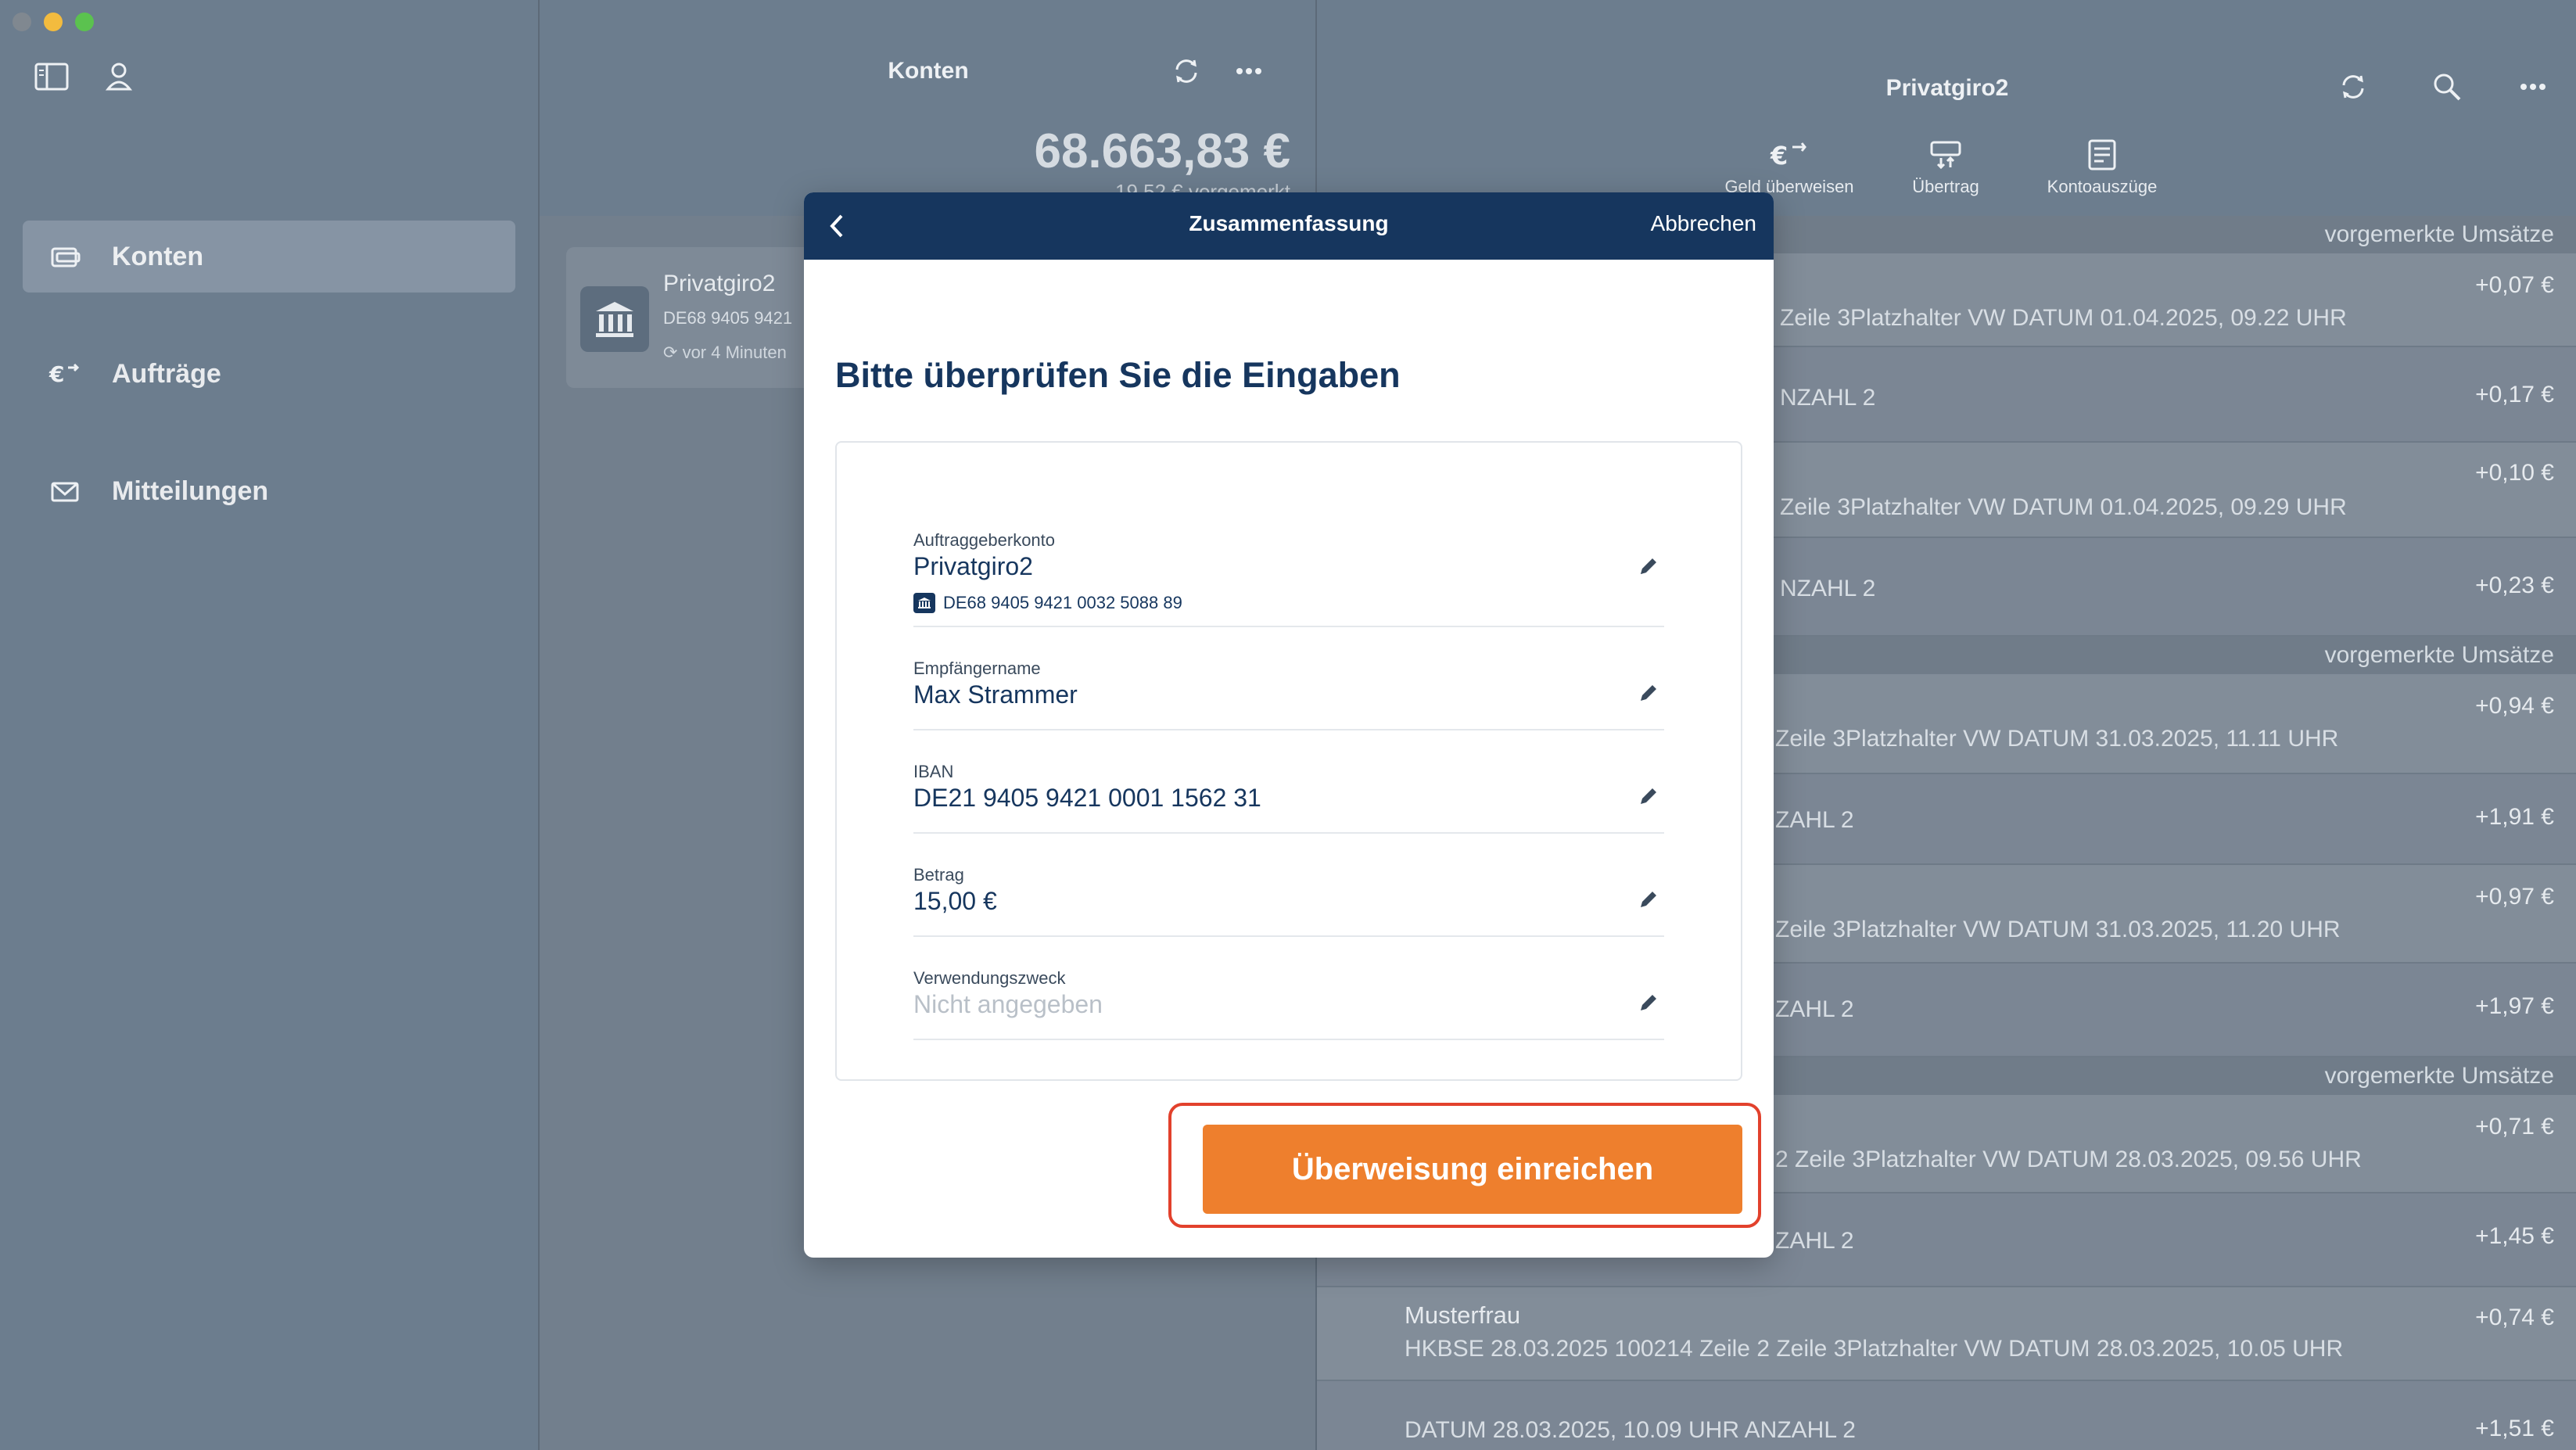 The image size is (2576, 1450). I want to click on transaction-name: Musterfrau, so click(1463, 1315).